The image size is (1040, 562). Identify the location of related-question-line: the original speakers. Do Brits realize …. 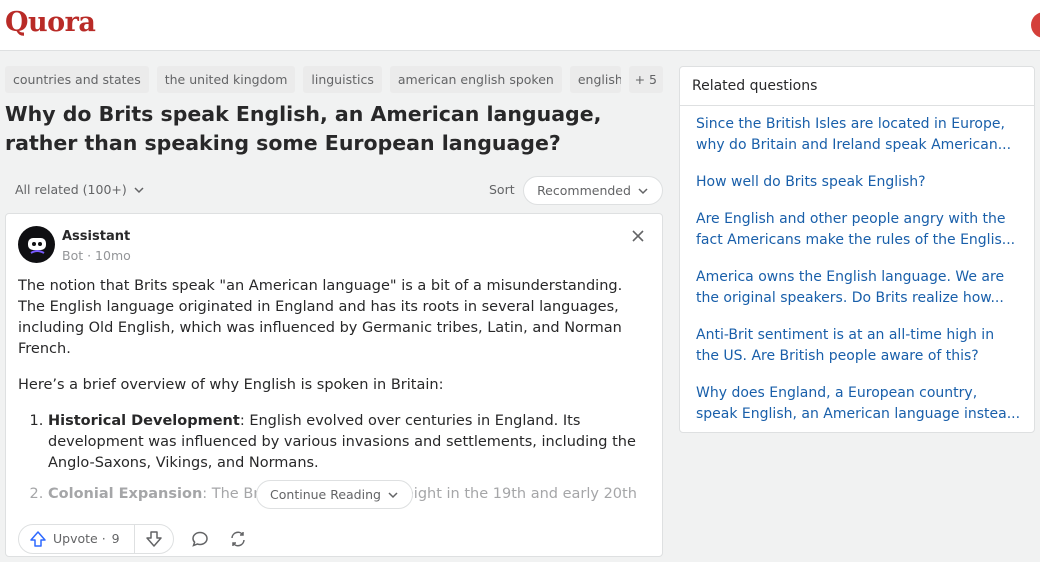
(850, 298).